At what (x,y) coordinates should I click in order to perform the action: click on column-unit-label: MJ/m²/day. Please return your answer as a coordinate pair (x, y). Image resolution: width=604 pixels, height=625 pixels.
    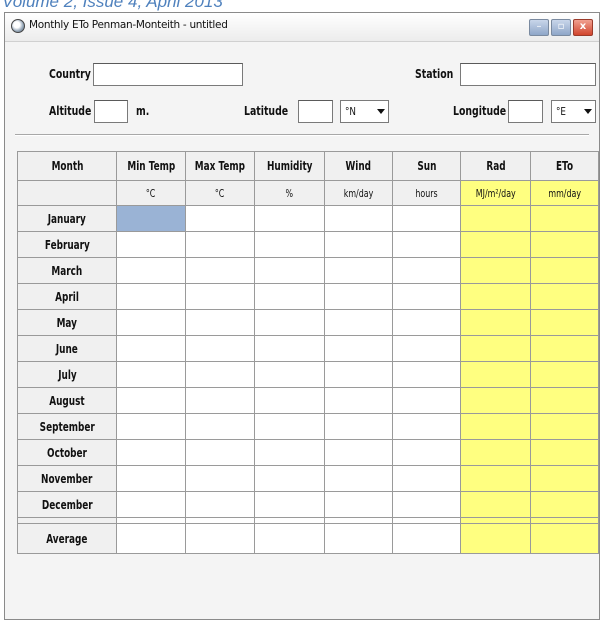
    Looking at the image, I should click on (495, 193).